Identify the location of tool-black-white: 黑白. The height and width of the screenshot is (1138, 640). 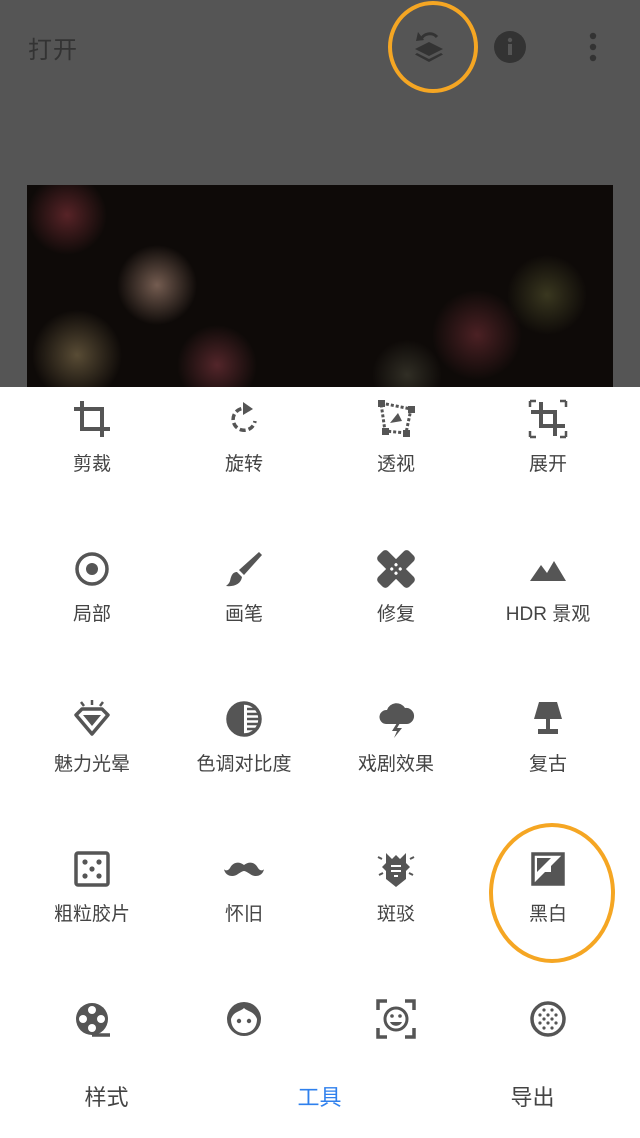
(548, 887).